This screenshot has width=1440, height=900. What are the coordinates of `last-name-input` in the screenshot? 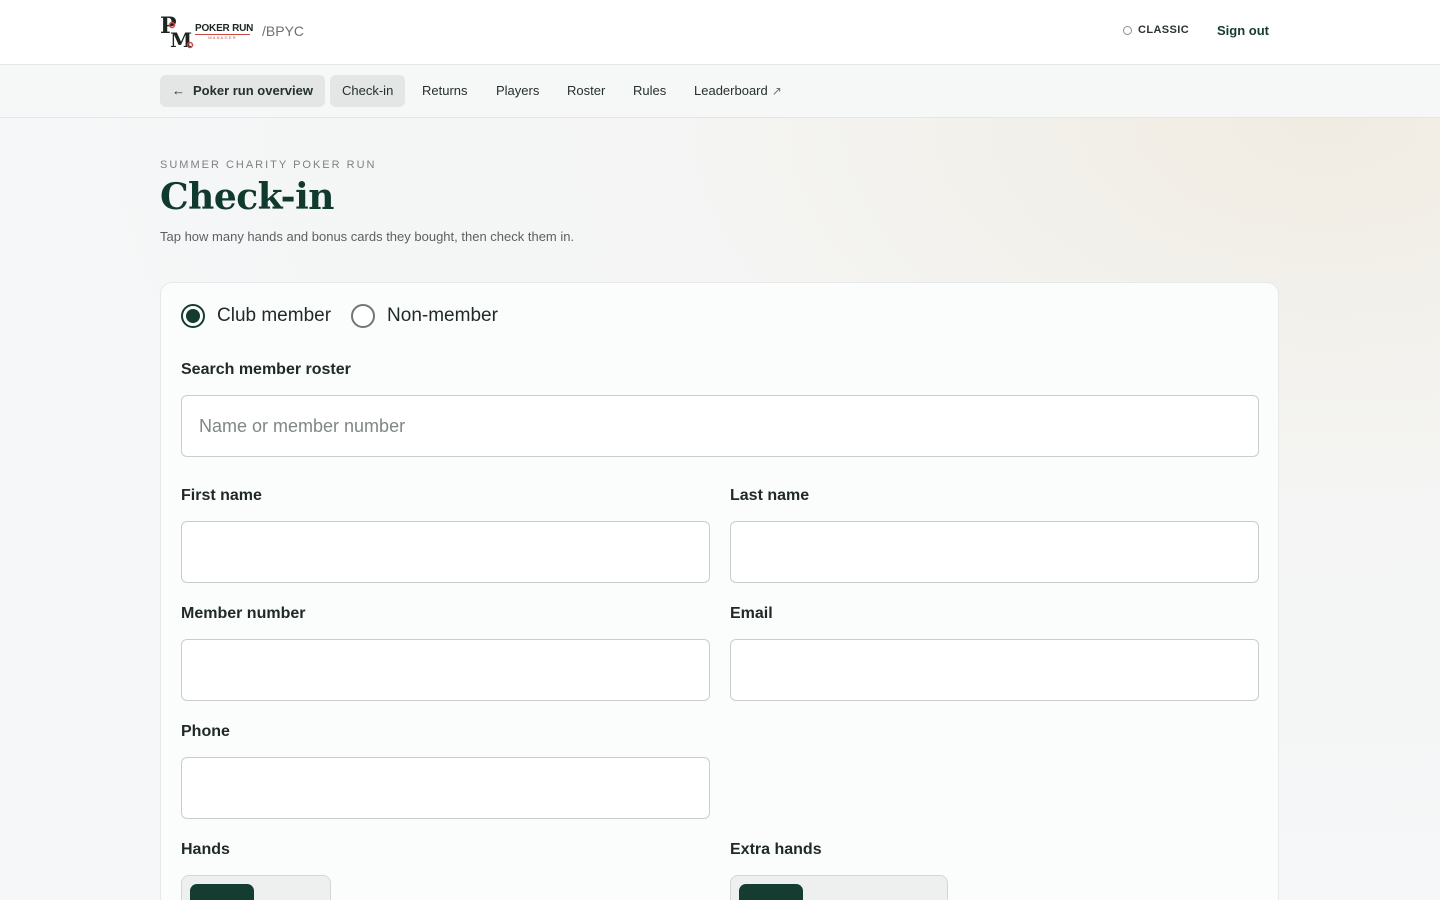 It's located at (994, 552).